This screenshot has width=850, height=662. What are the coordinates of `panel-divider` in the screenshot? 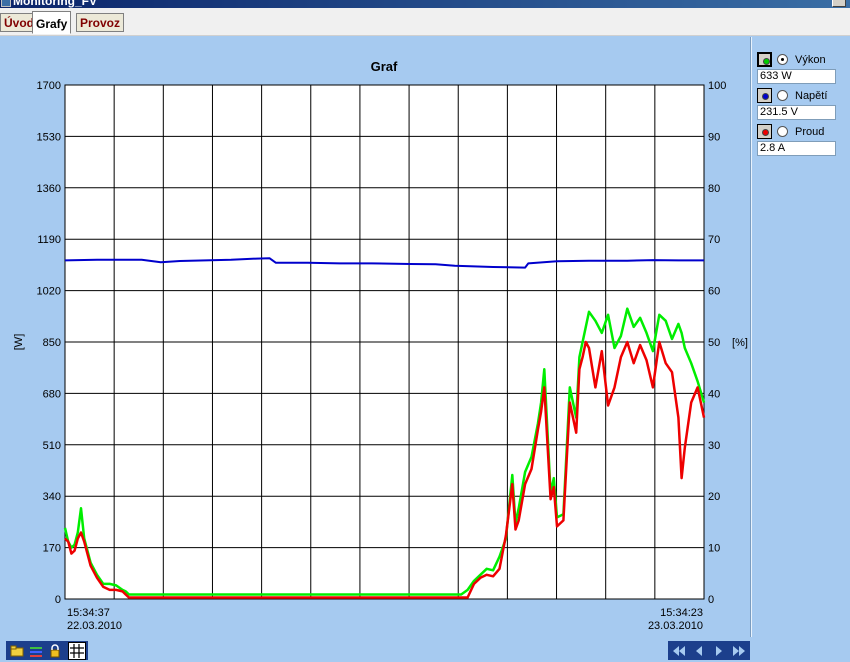 It's located at (751, 349).